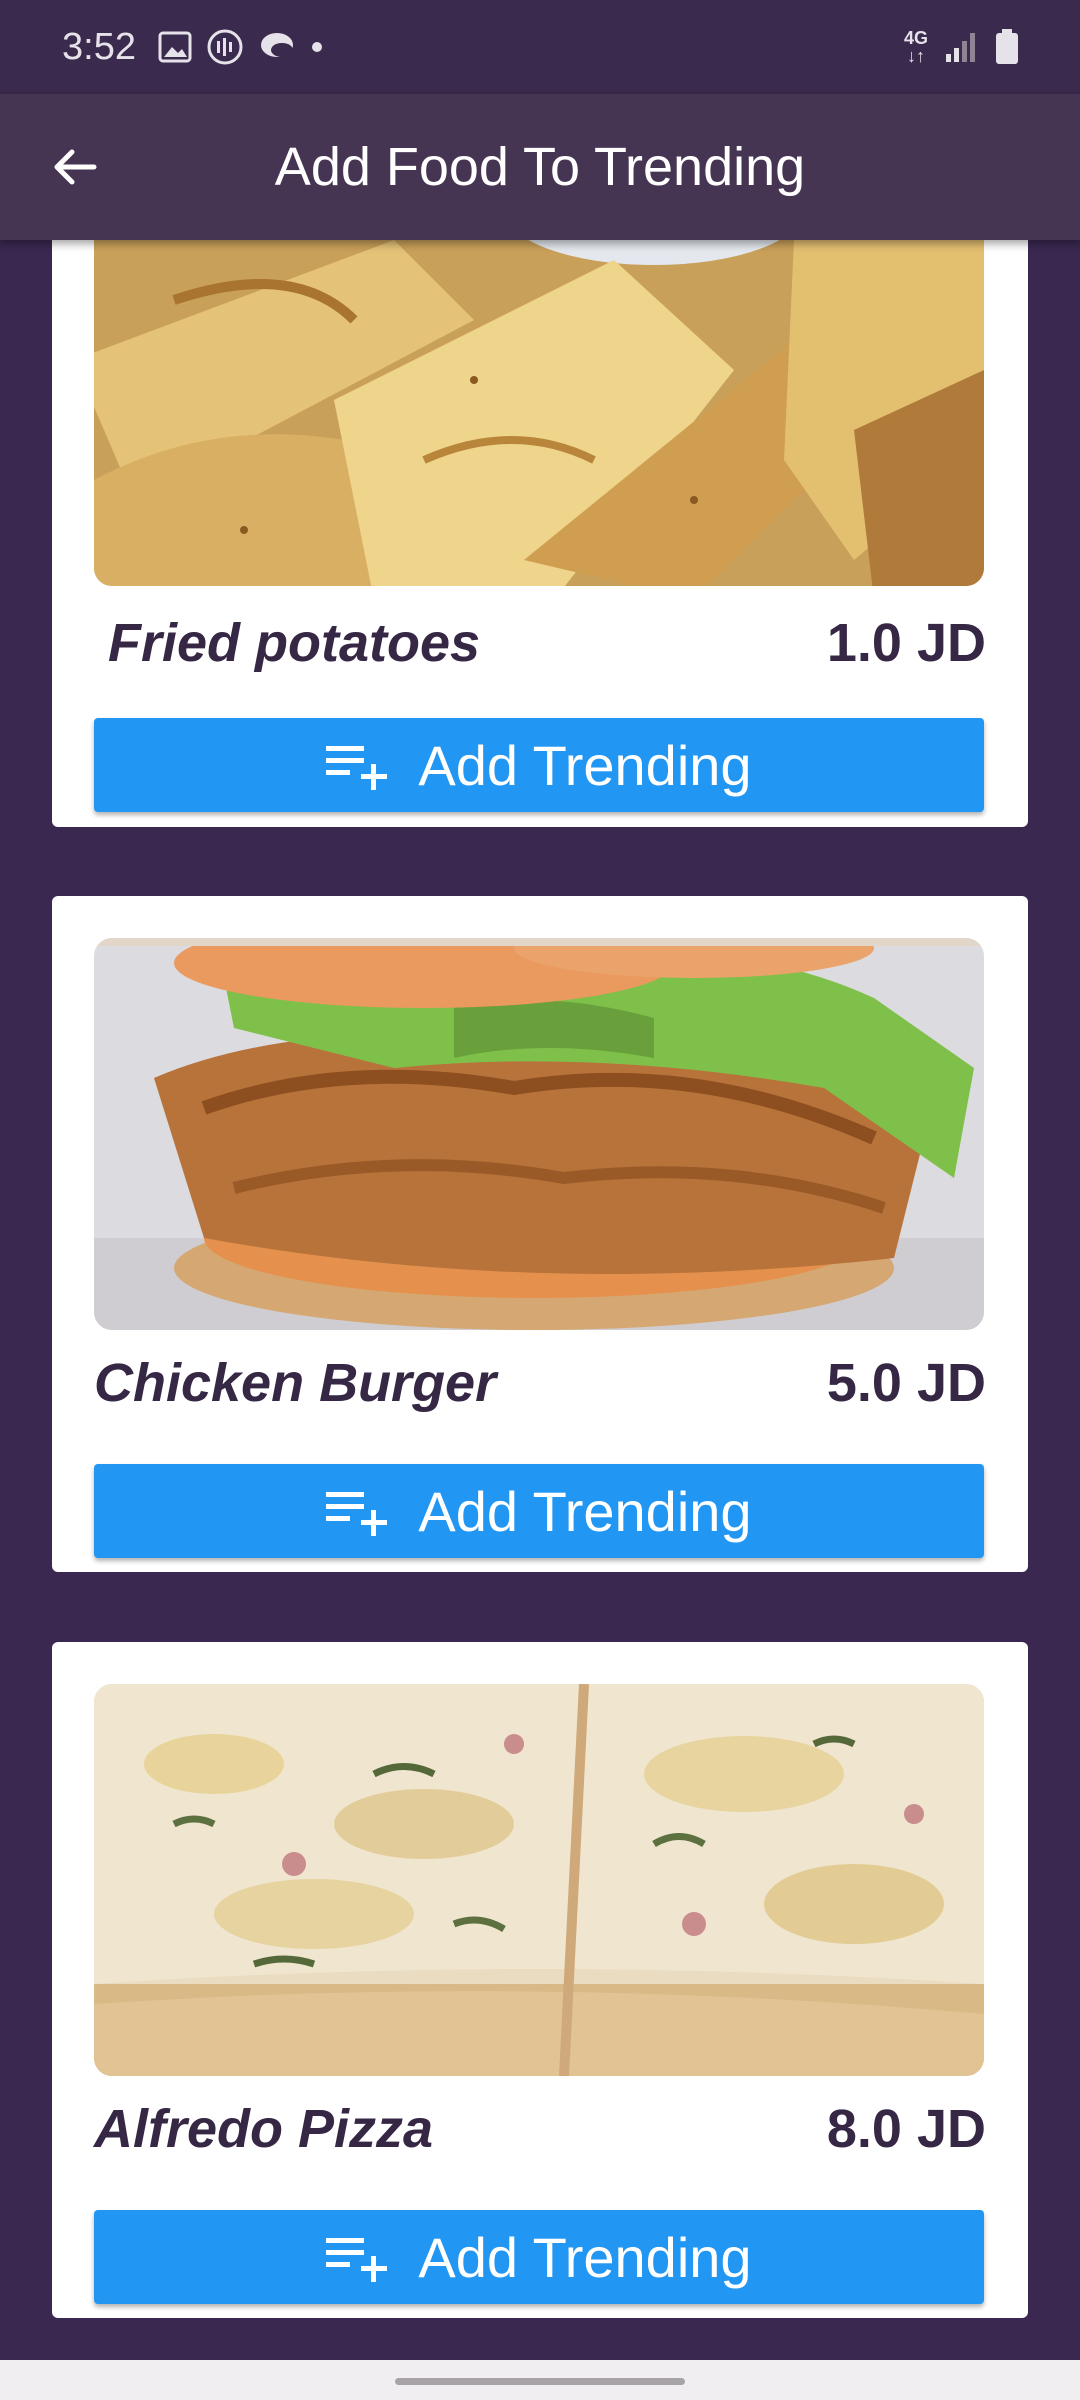 This screenshot has width=1080, height=2400. What do you see at coordinates (906, 2129) in the screenshot?
I see `food-price: 8.0 JD` at bounding box center [906, 2129].